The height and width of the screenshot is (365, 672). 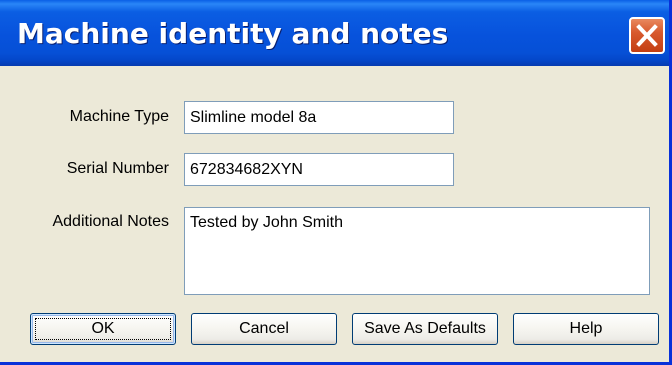 I want to click on help-button: Help, so click(x=586, y=329).